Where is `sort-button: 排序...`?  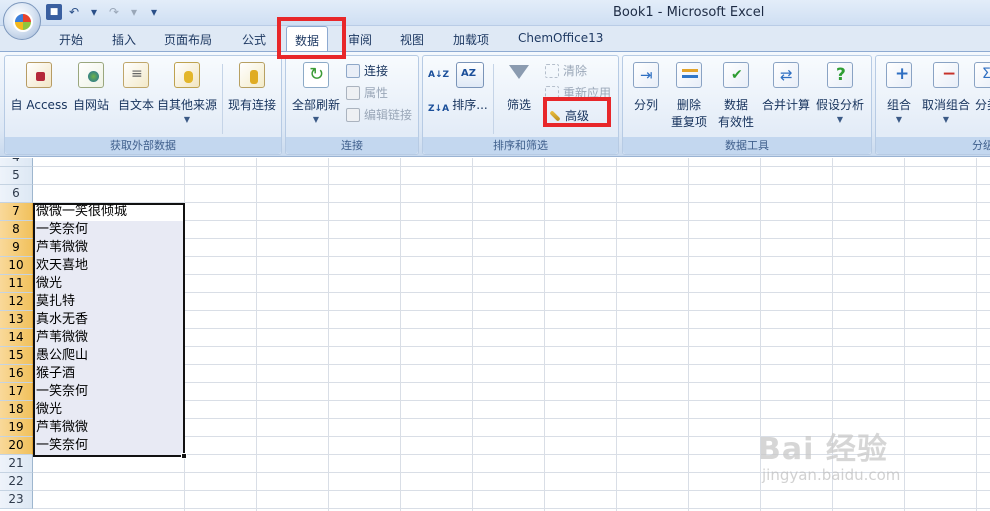 sort-button: 排序... is located at coordinates (470, 87).